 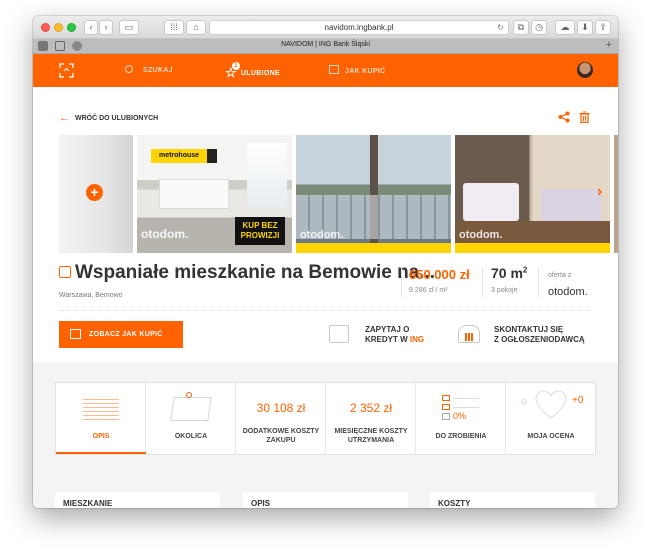 What do you see at coordinates (88, 503) in the screenshot?
I see `card-apartment-title: MIESZKANIE` at bounding box center [88, 503].